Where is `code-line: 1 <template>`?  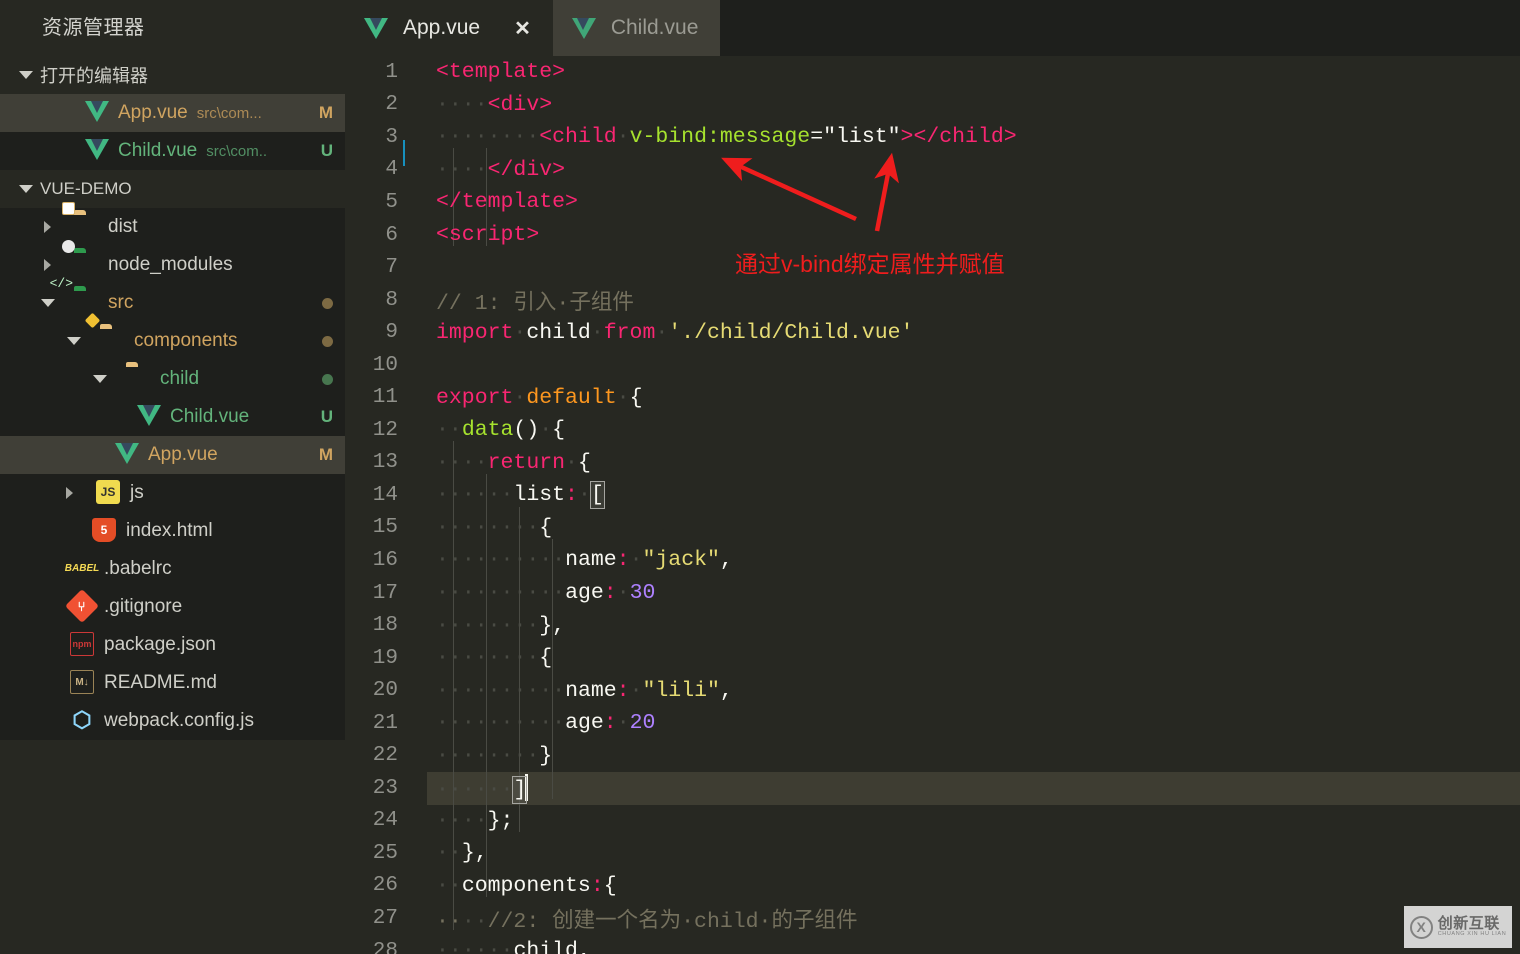
code-line: 1 <template> is located at coordinates (932, 72).